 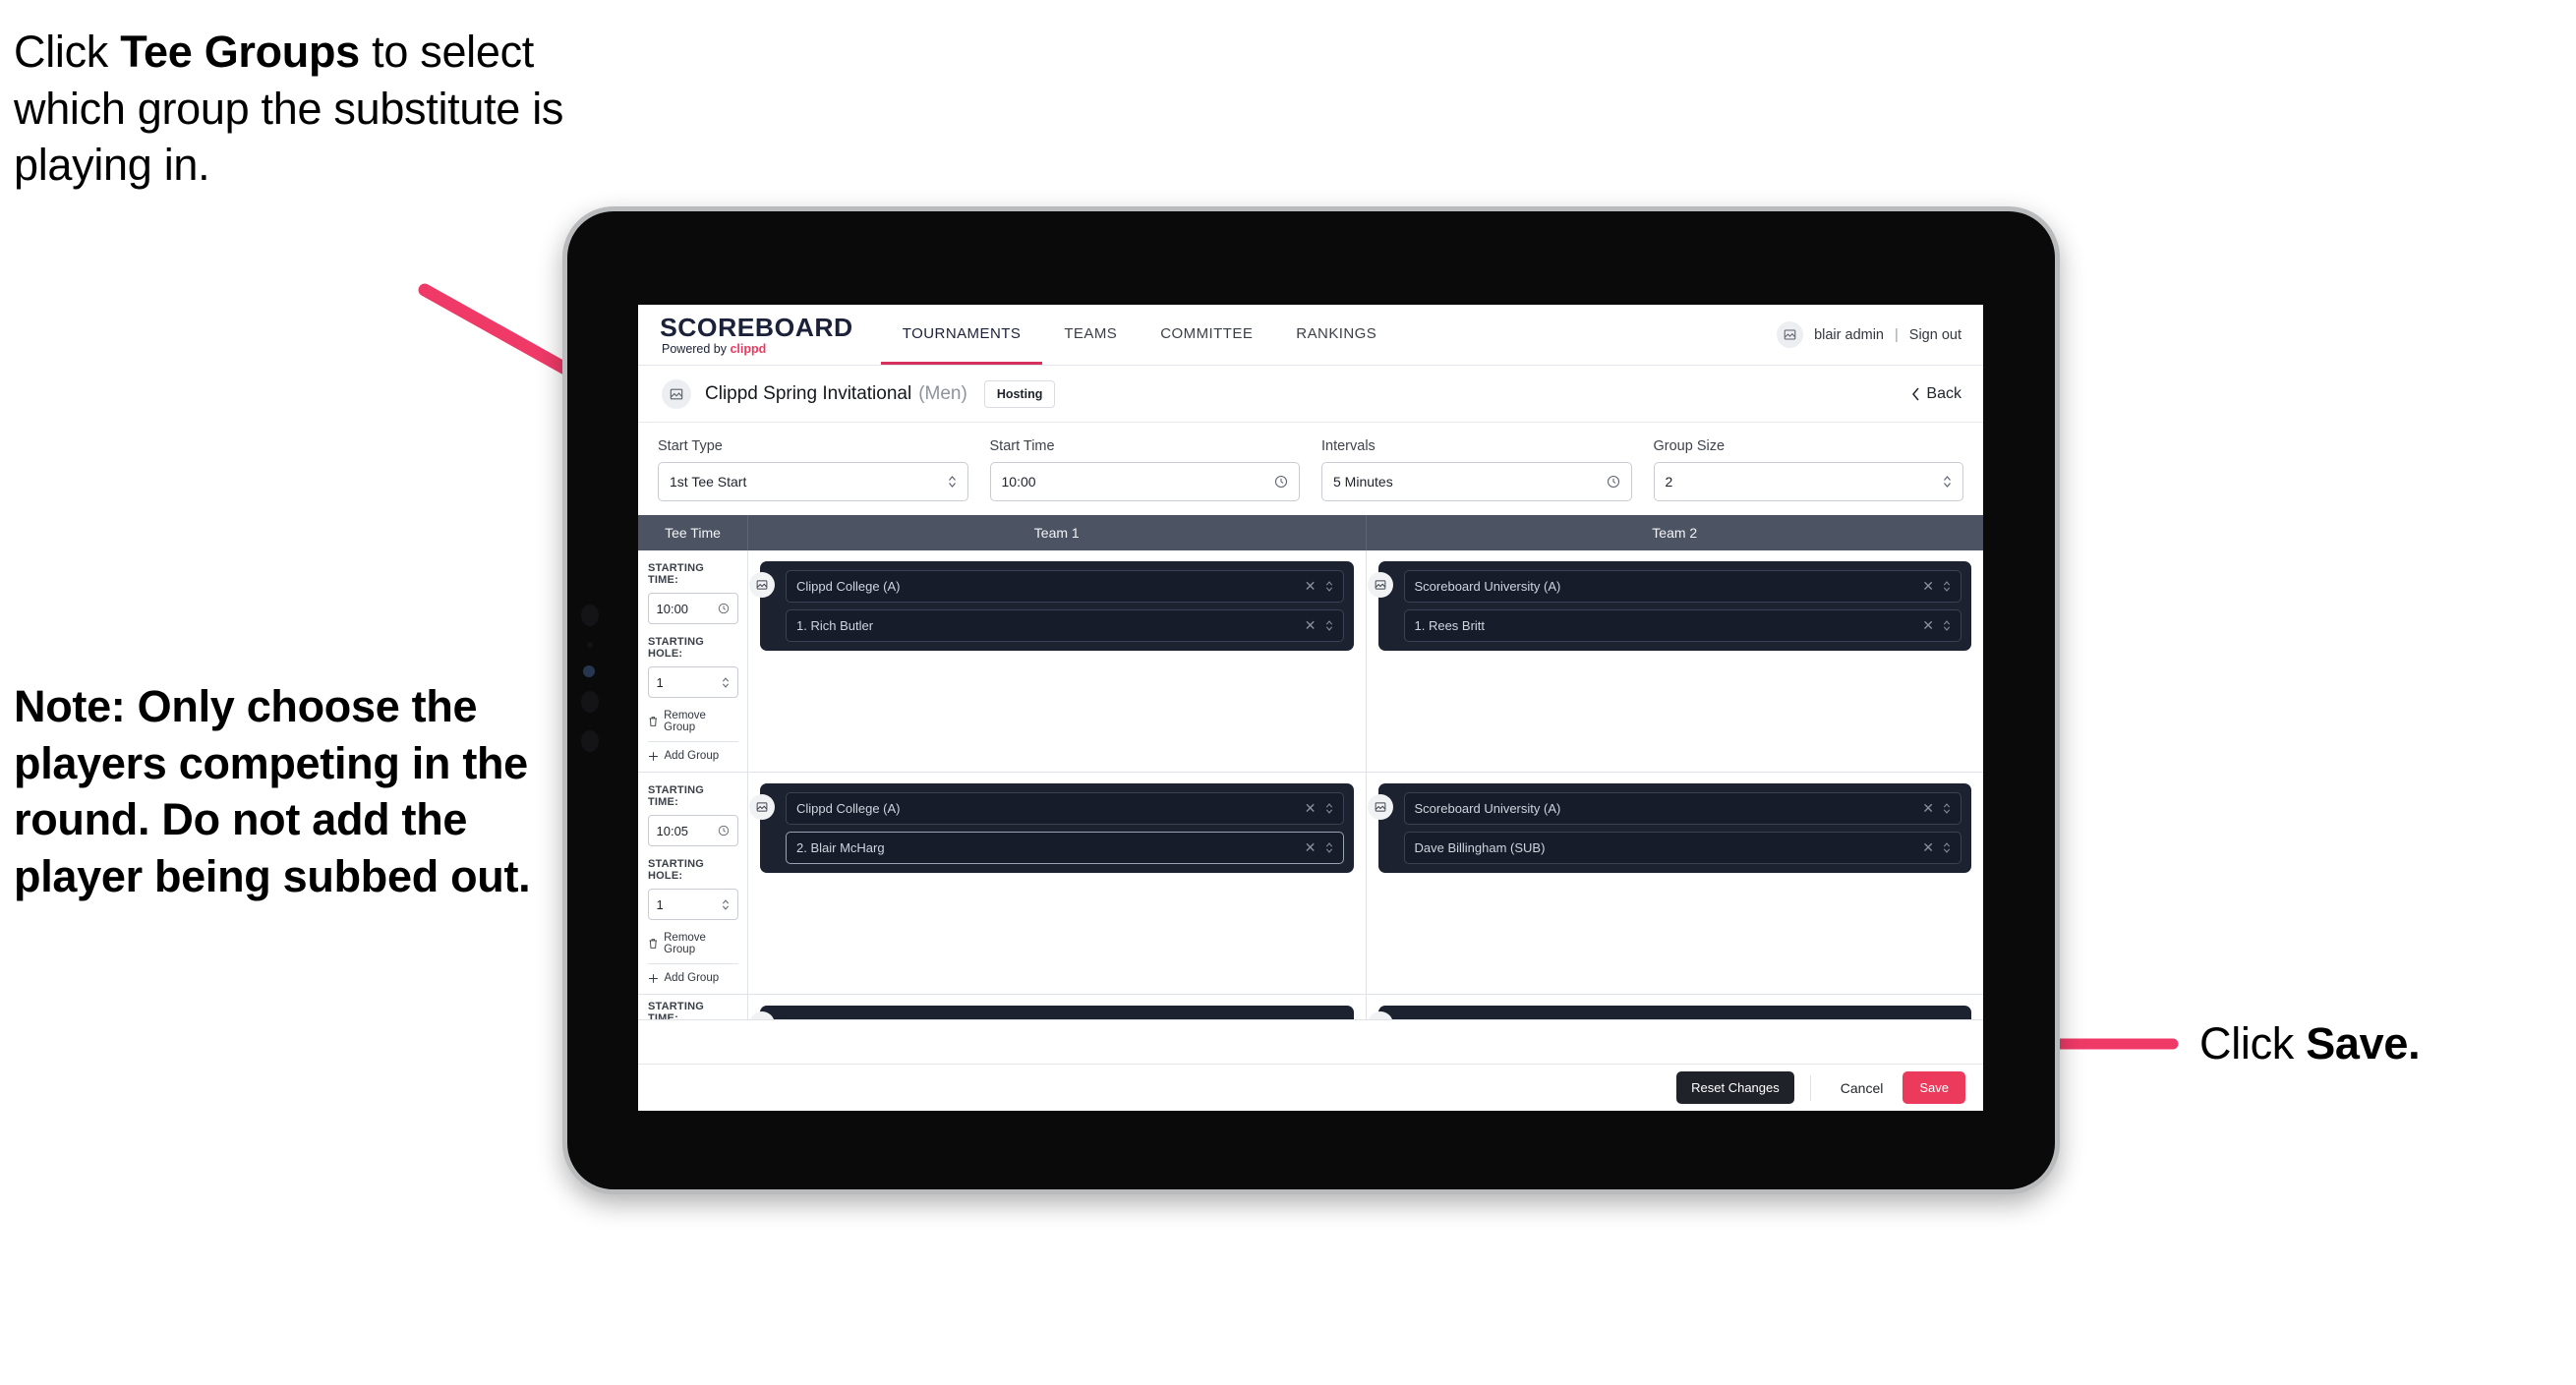 What do you see at coordinates (1348, 446) in the screenshot?
I see `control-intervals-label: Intervals` at bounding box center [1348, 446].